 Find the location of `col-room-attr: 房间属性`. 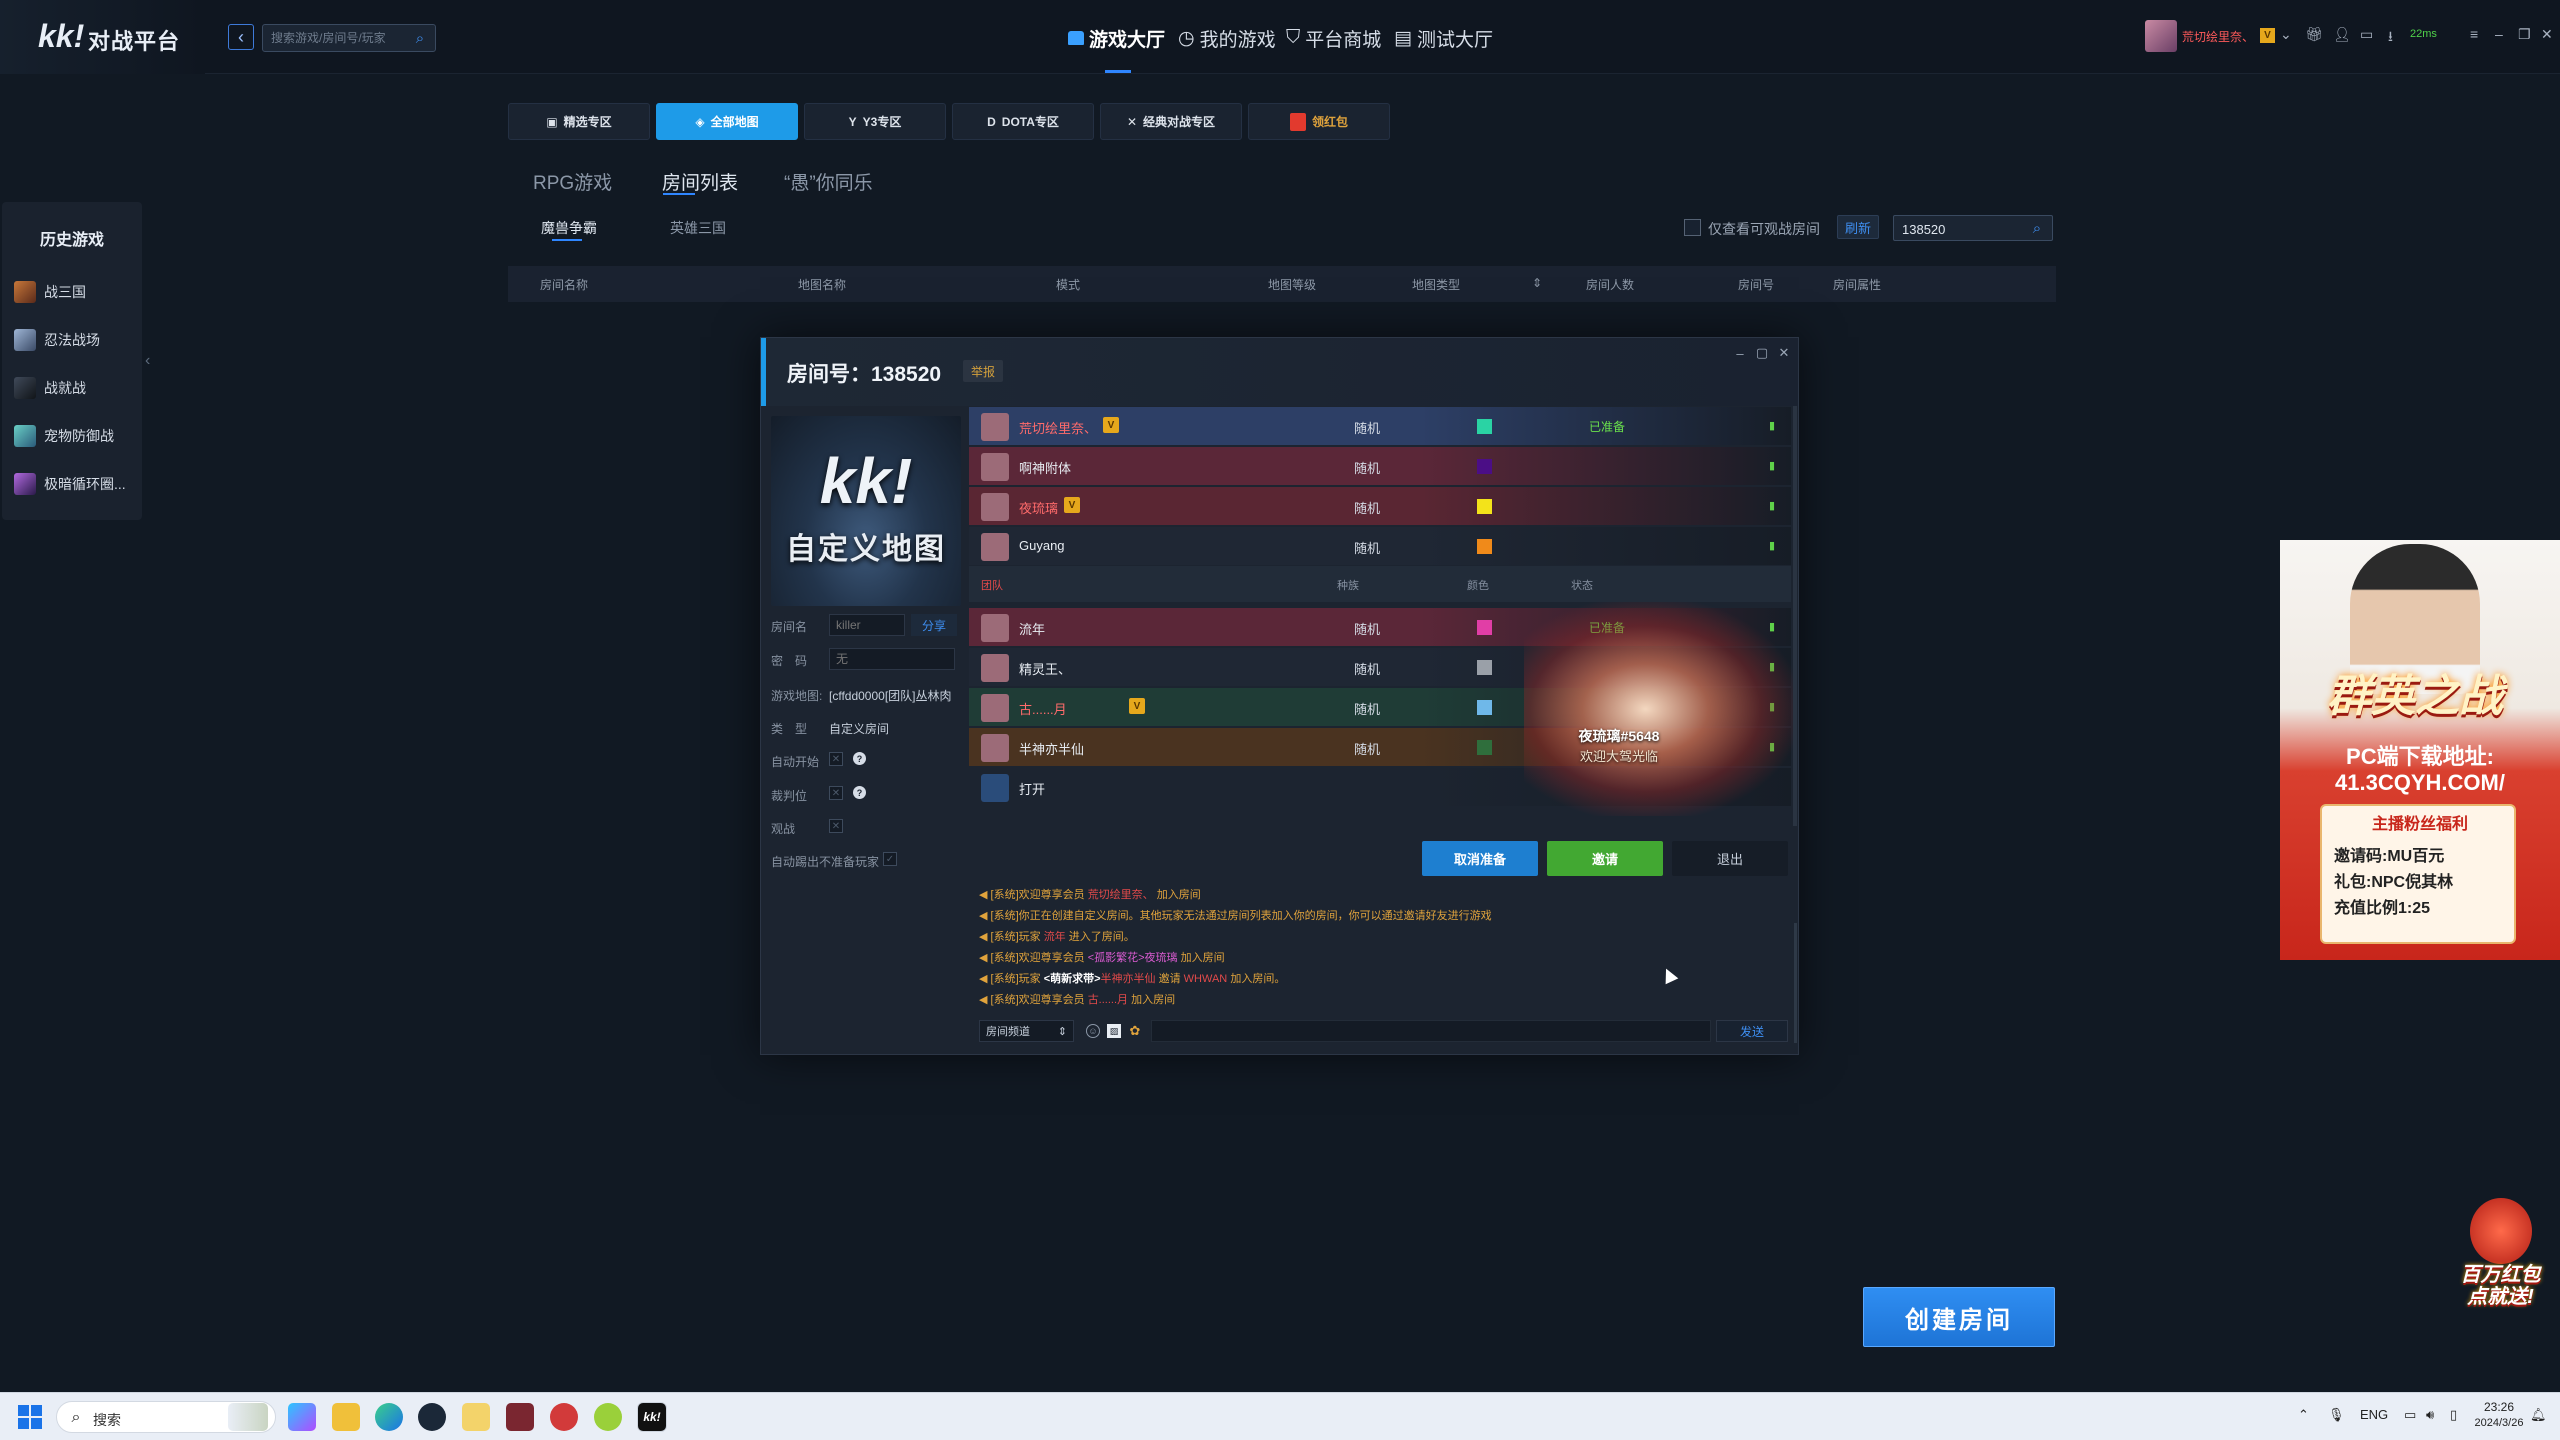

col-room-attr: 房间属性 is located at coordinates (1857, 284).